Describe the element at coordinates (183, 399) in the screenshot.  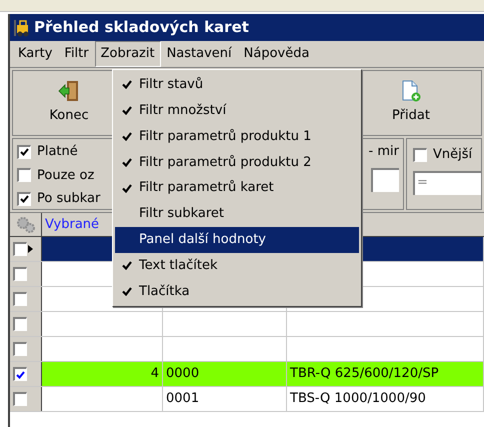
I see `table-cell-text: 0001` at that location.